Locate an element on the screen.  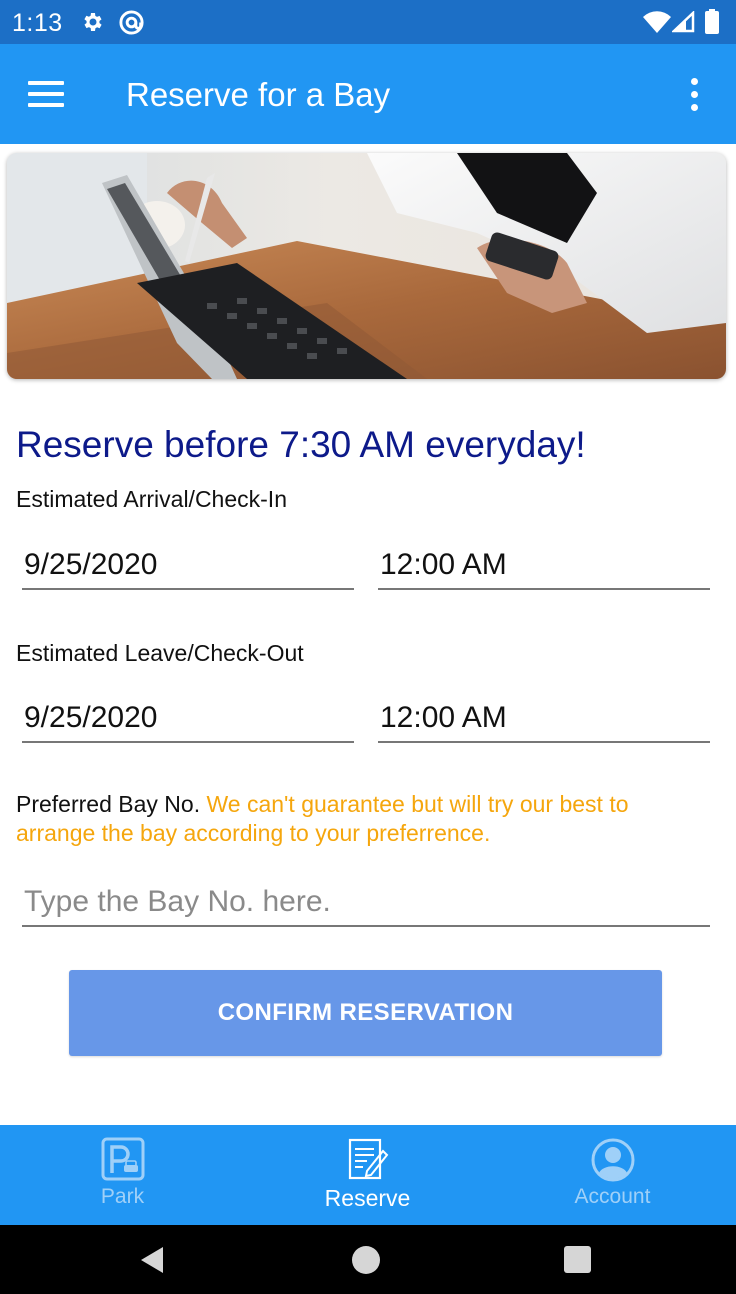
bay-label: Preferred Bay No. is located at coordinates (108, 804).